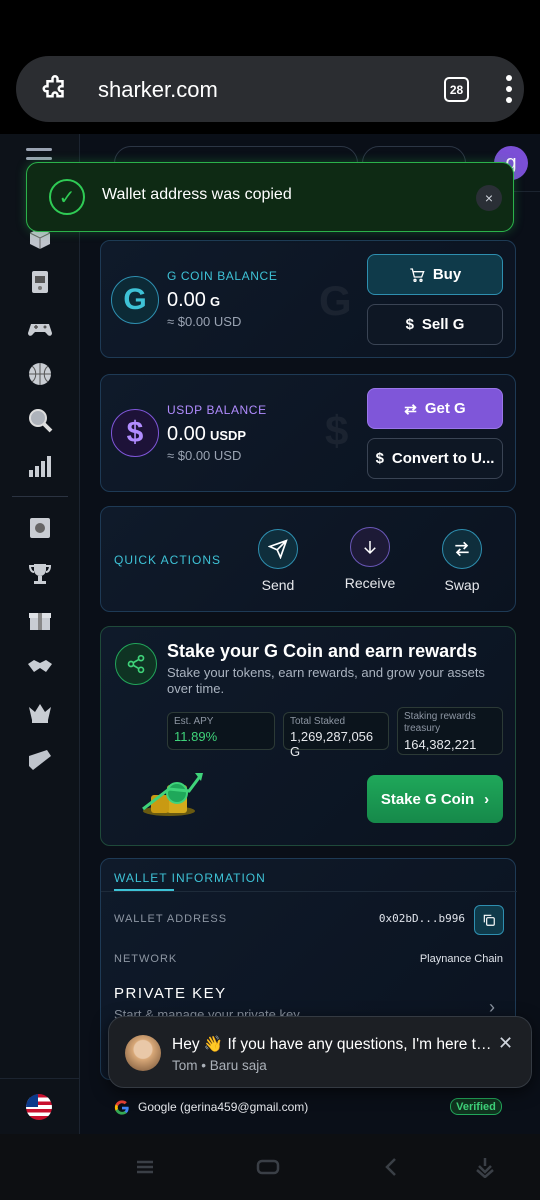 Image resolution: width=540 pixels, height=1200 pixels. I want to click on verified-badge: Verified, so click(476, 1106).